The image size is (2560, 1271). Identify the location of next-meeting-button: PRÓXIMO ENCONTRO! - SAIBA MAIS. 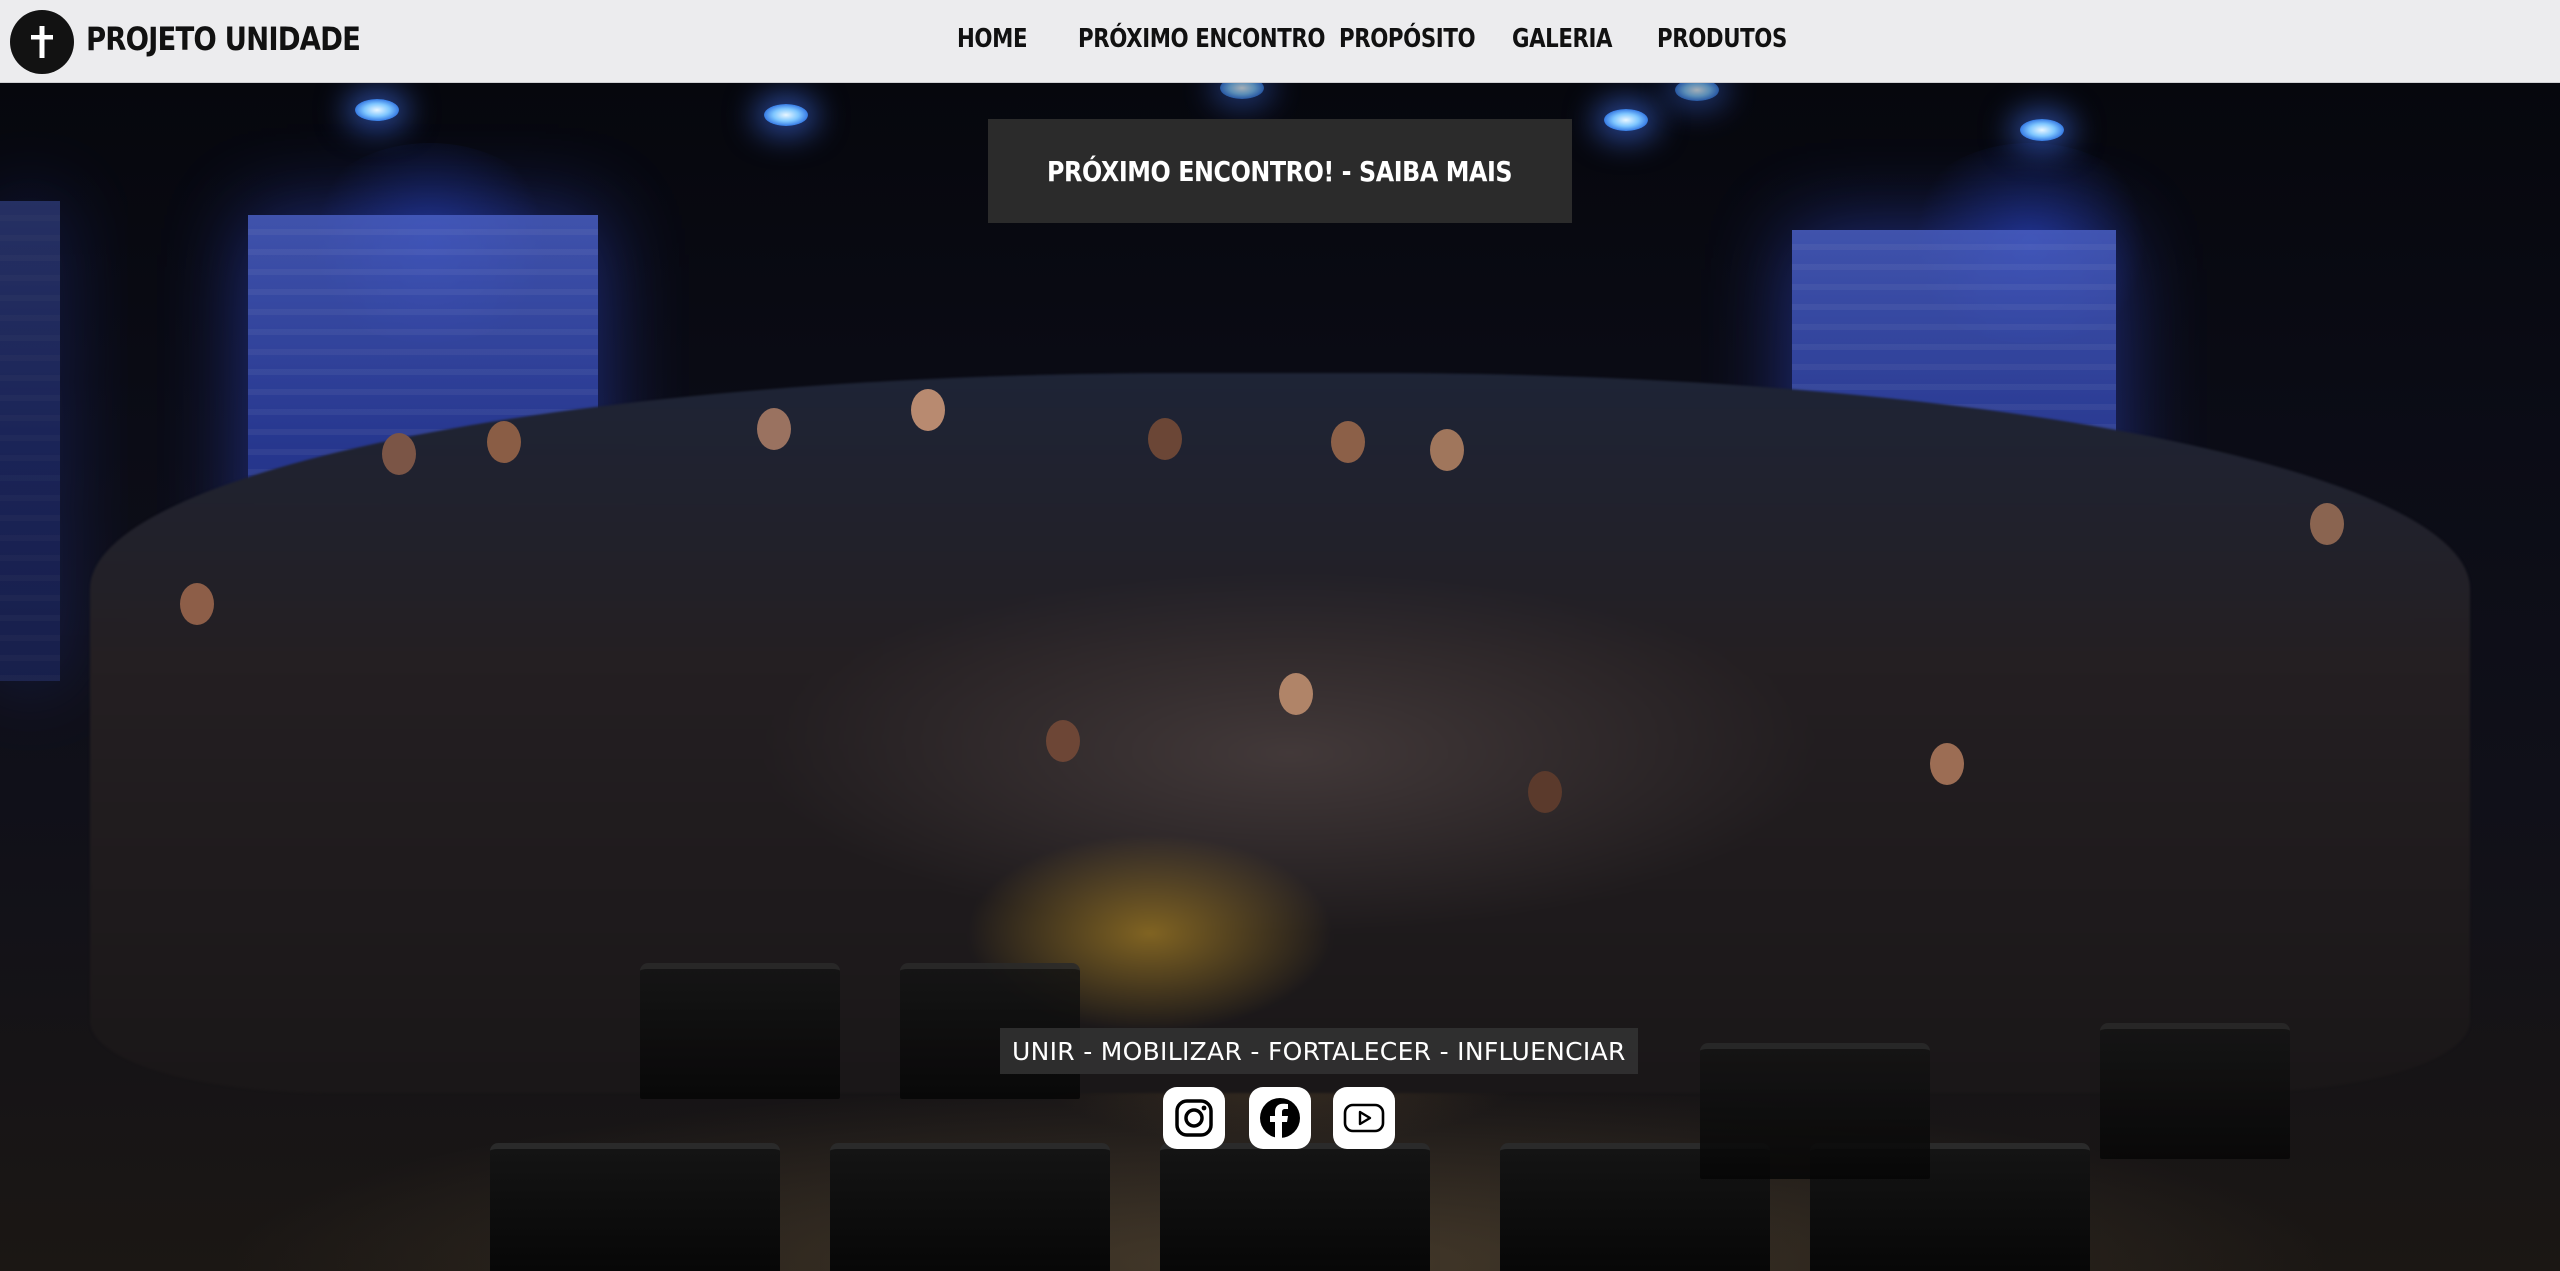
(1280, 171).